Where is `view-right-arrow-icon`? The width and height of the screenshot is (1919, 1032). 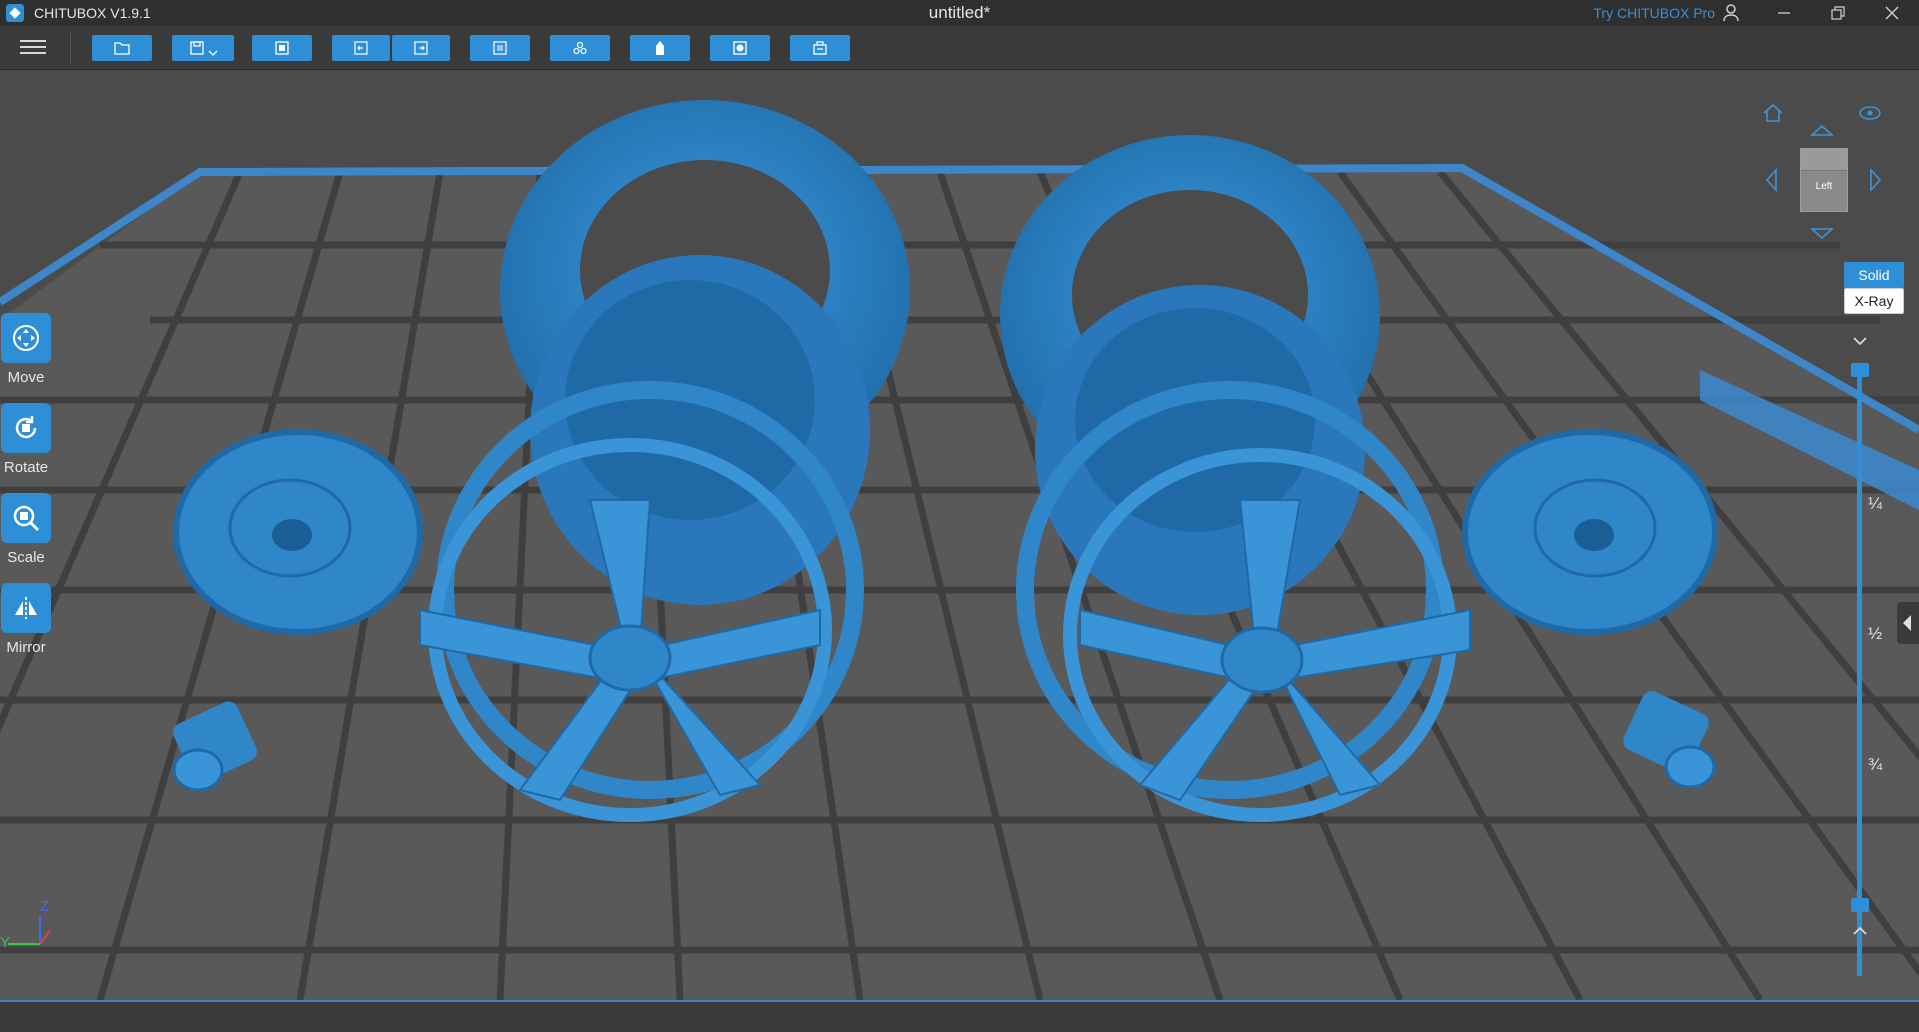
view-right-arrow-icon is located at coordinates (1875, 180).